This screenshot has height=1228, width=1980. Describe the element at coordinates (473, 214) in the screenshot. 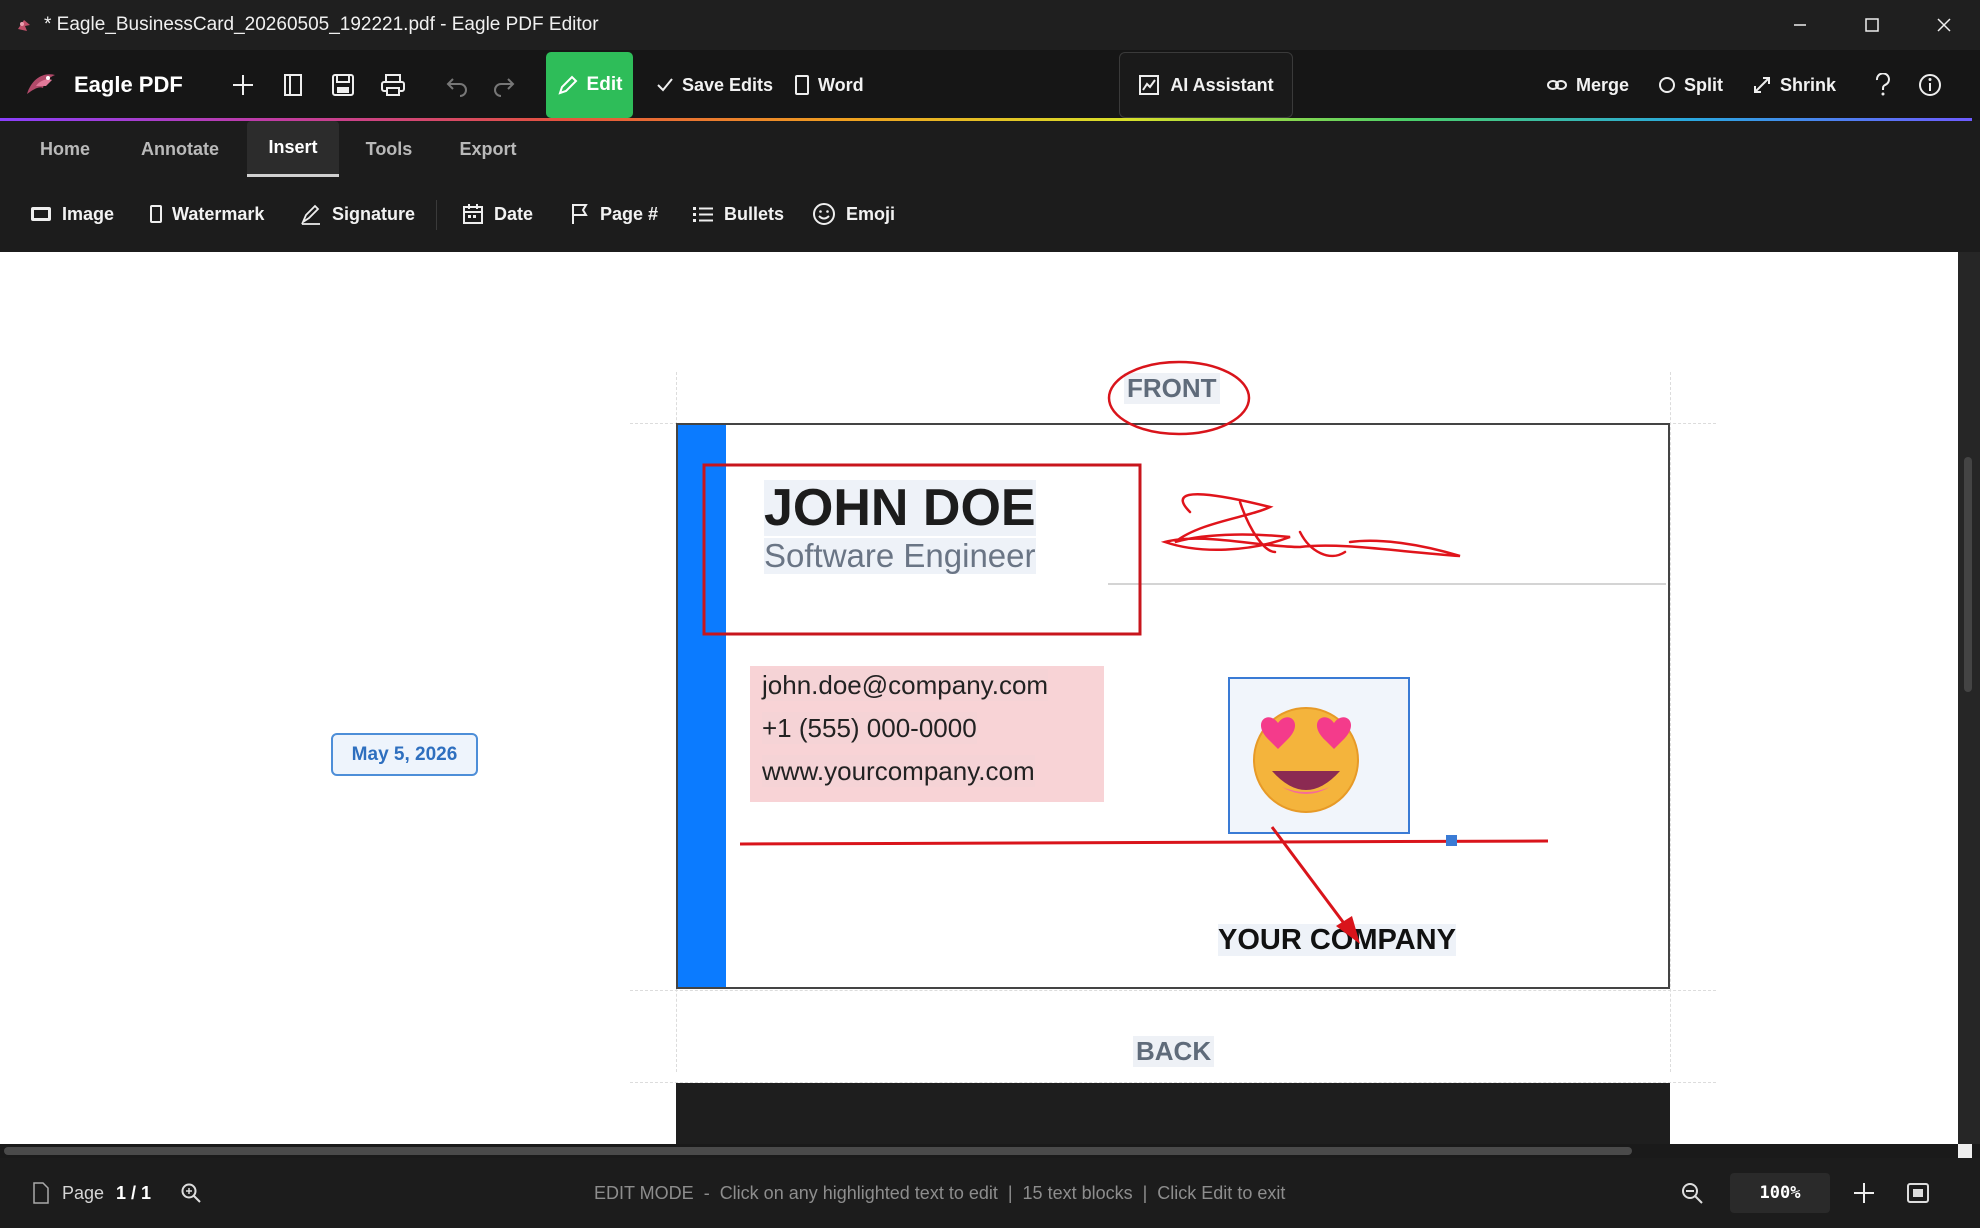

I see `calendar-icon` at that location.